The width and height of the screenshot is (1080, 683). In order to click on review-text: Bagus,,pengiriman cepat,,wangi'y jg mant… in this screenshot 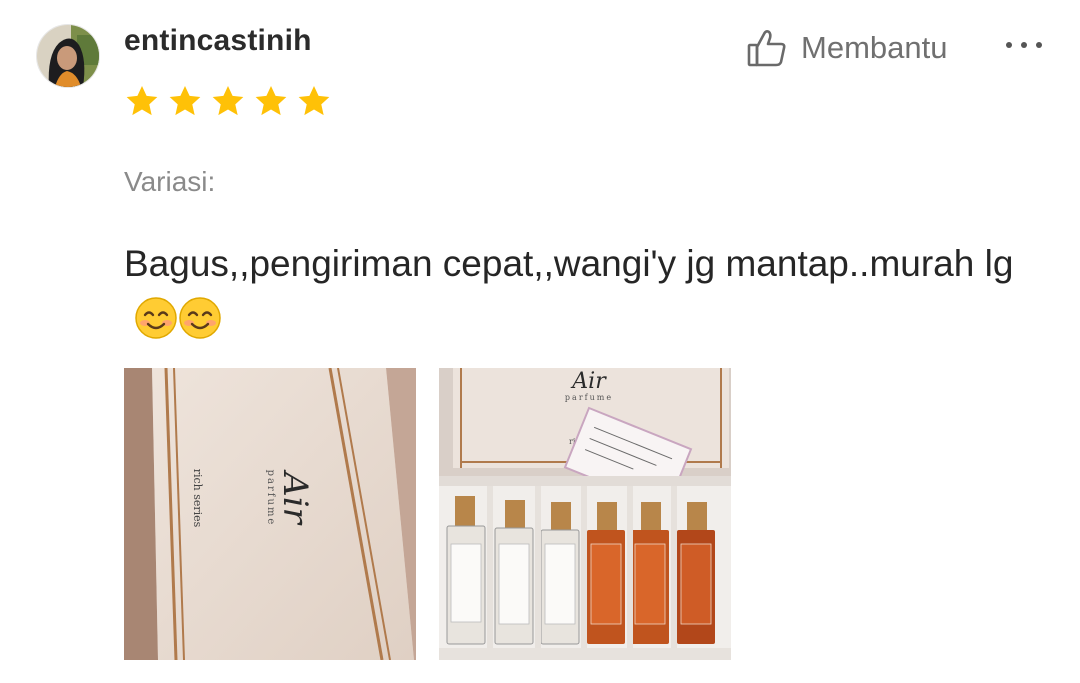, I will do `click(569, 263)`.